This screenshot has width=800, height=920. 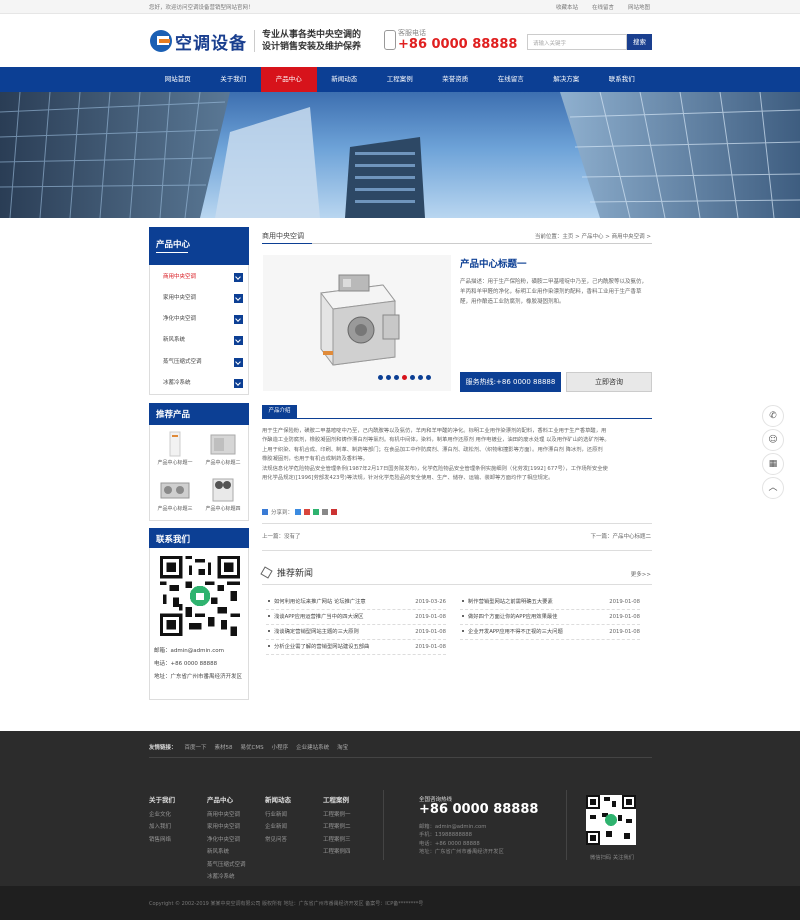 What do you see at coordinates (400, 7) in the screenshot?
I see `top-bar: 您好，欢迎访问空调设备营销型网站官网！ 收藏本站 在线留言 网站地图` at bounding box center [400, 7].